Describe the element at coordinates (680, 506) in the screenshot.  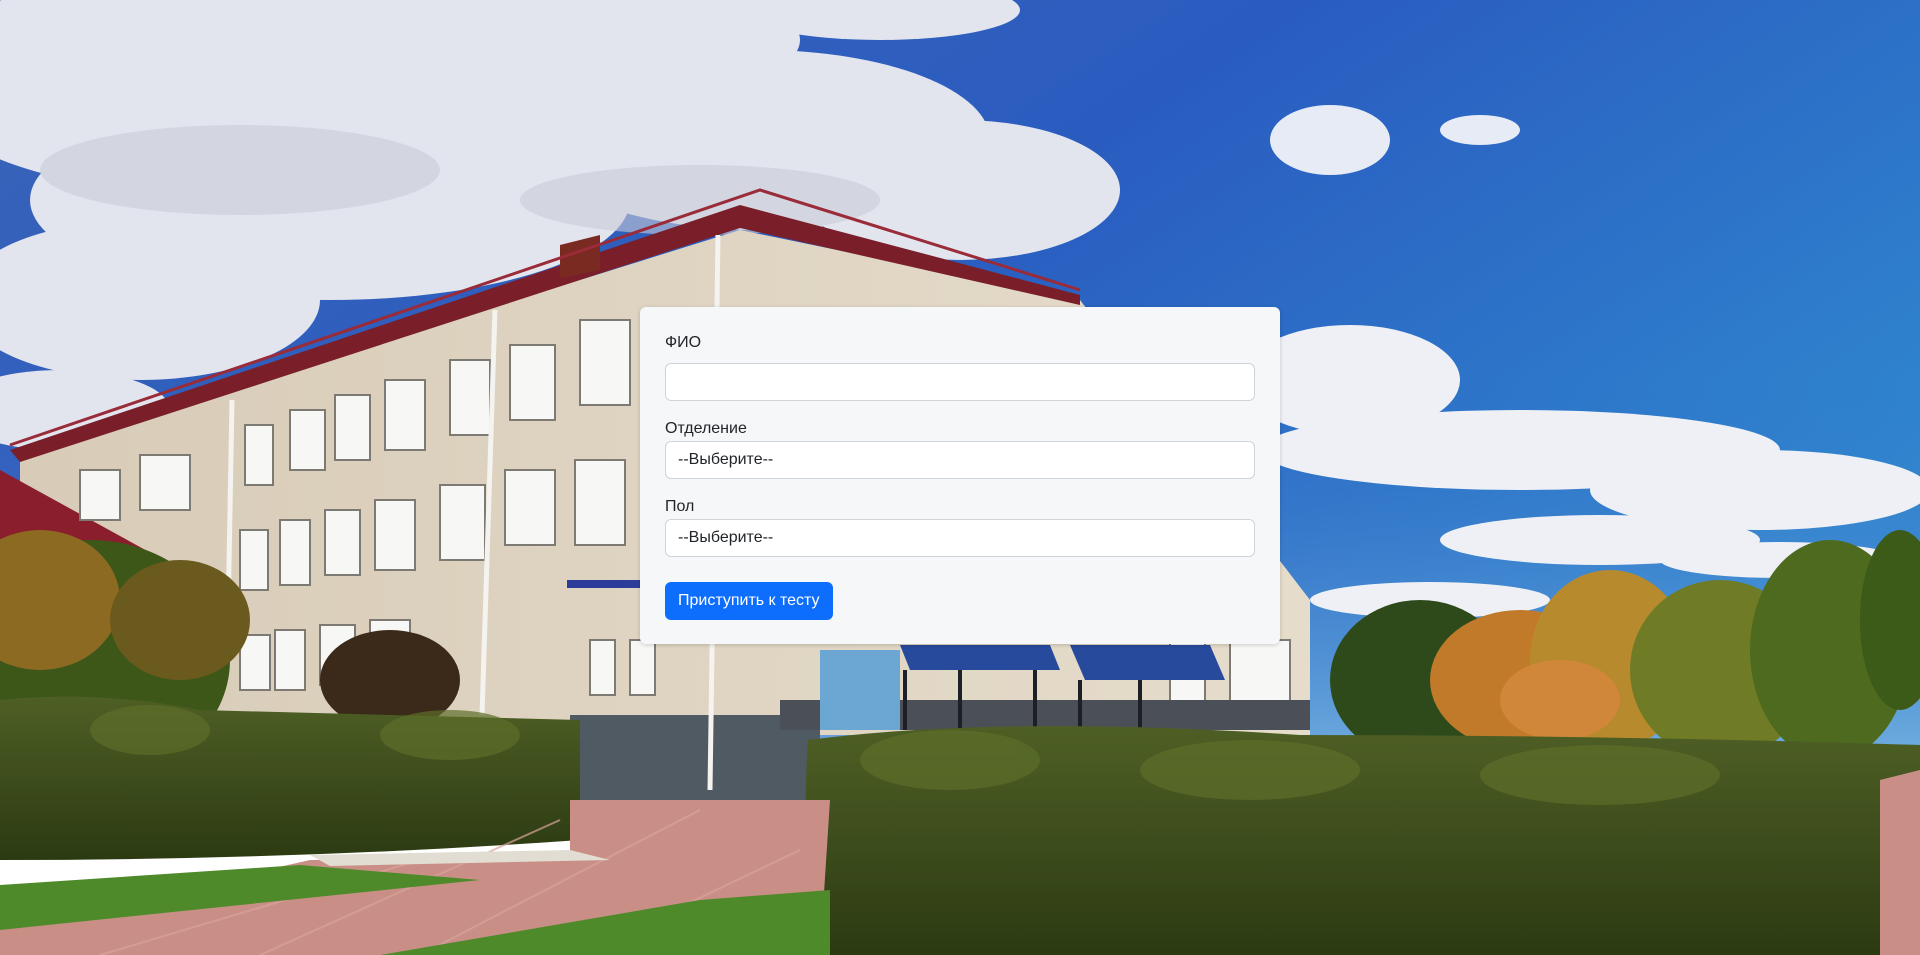
I see `gender-label: Пол` at that location.